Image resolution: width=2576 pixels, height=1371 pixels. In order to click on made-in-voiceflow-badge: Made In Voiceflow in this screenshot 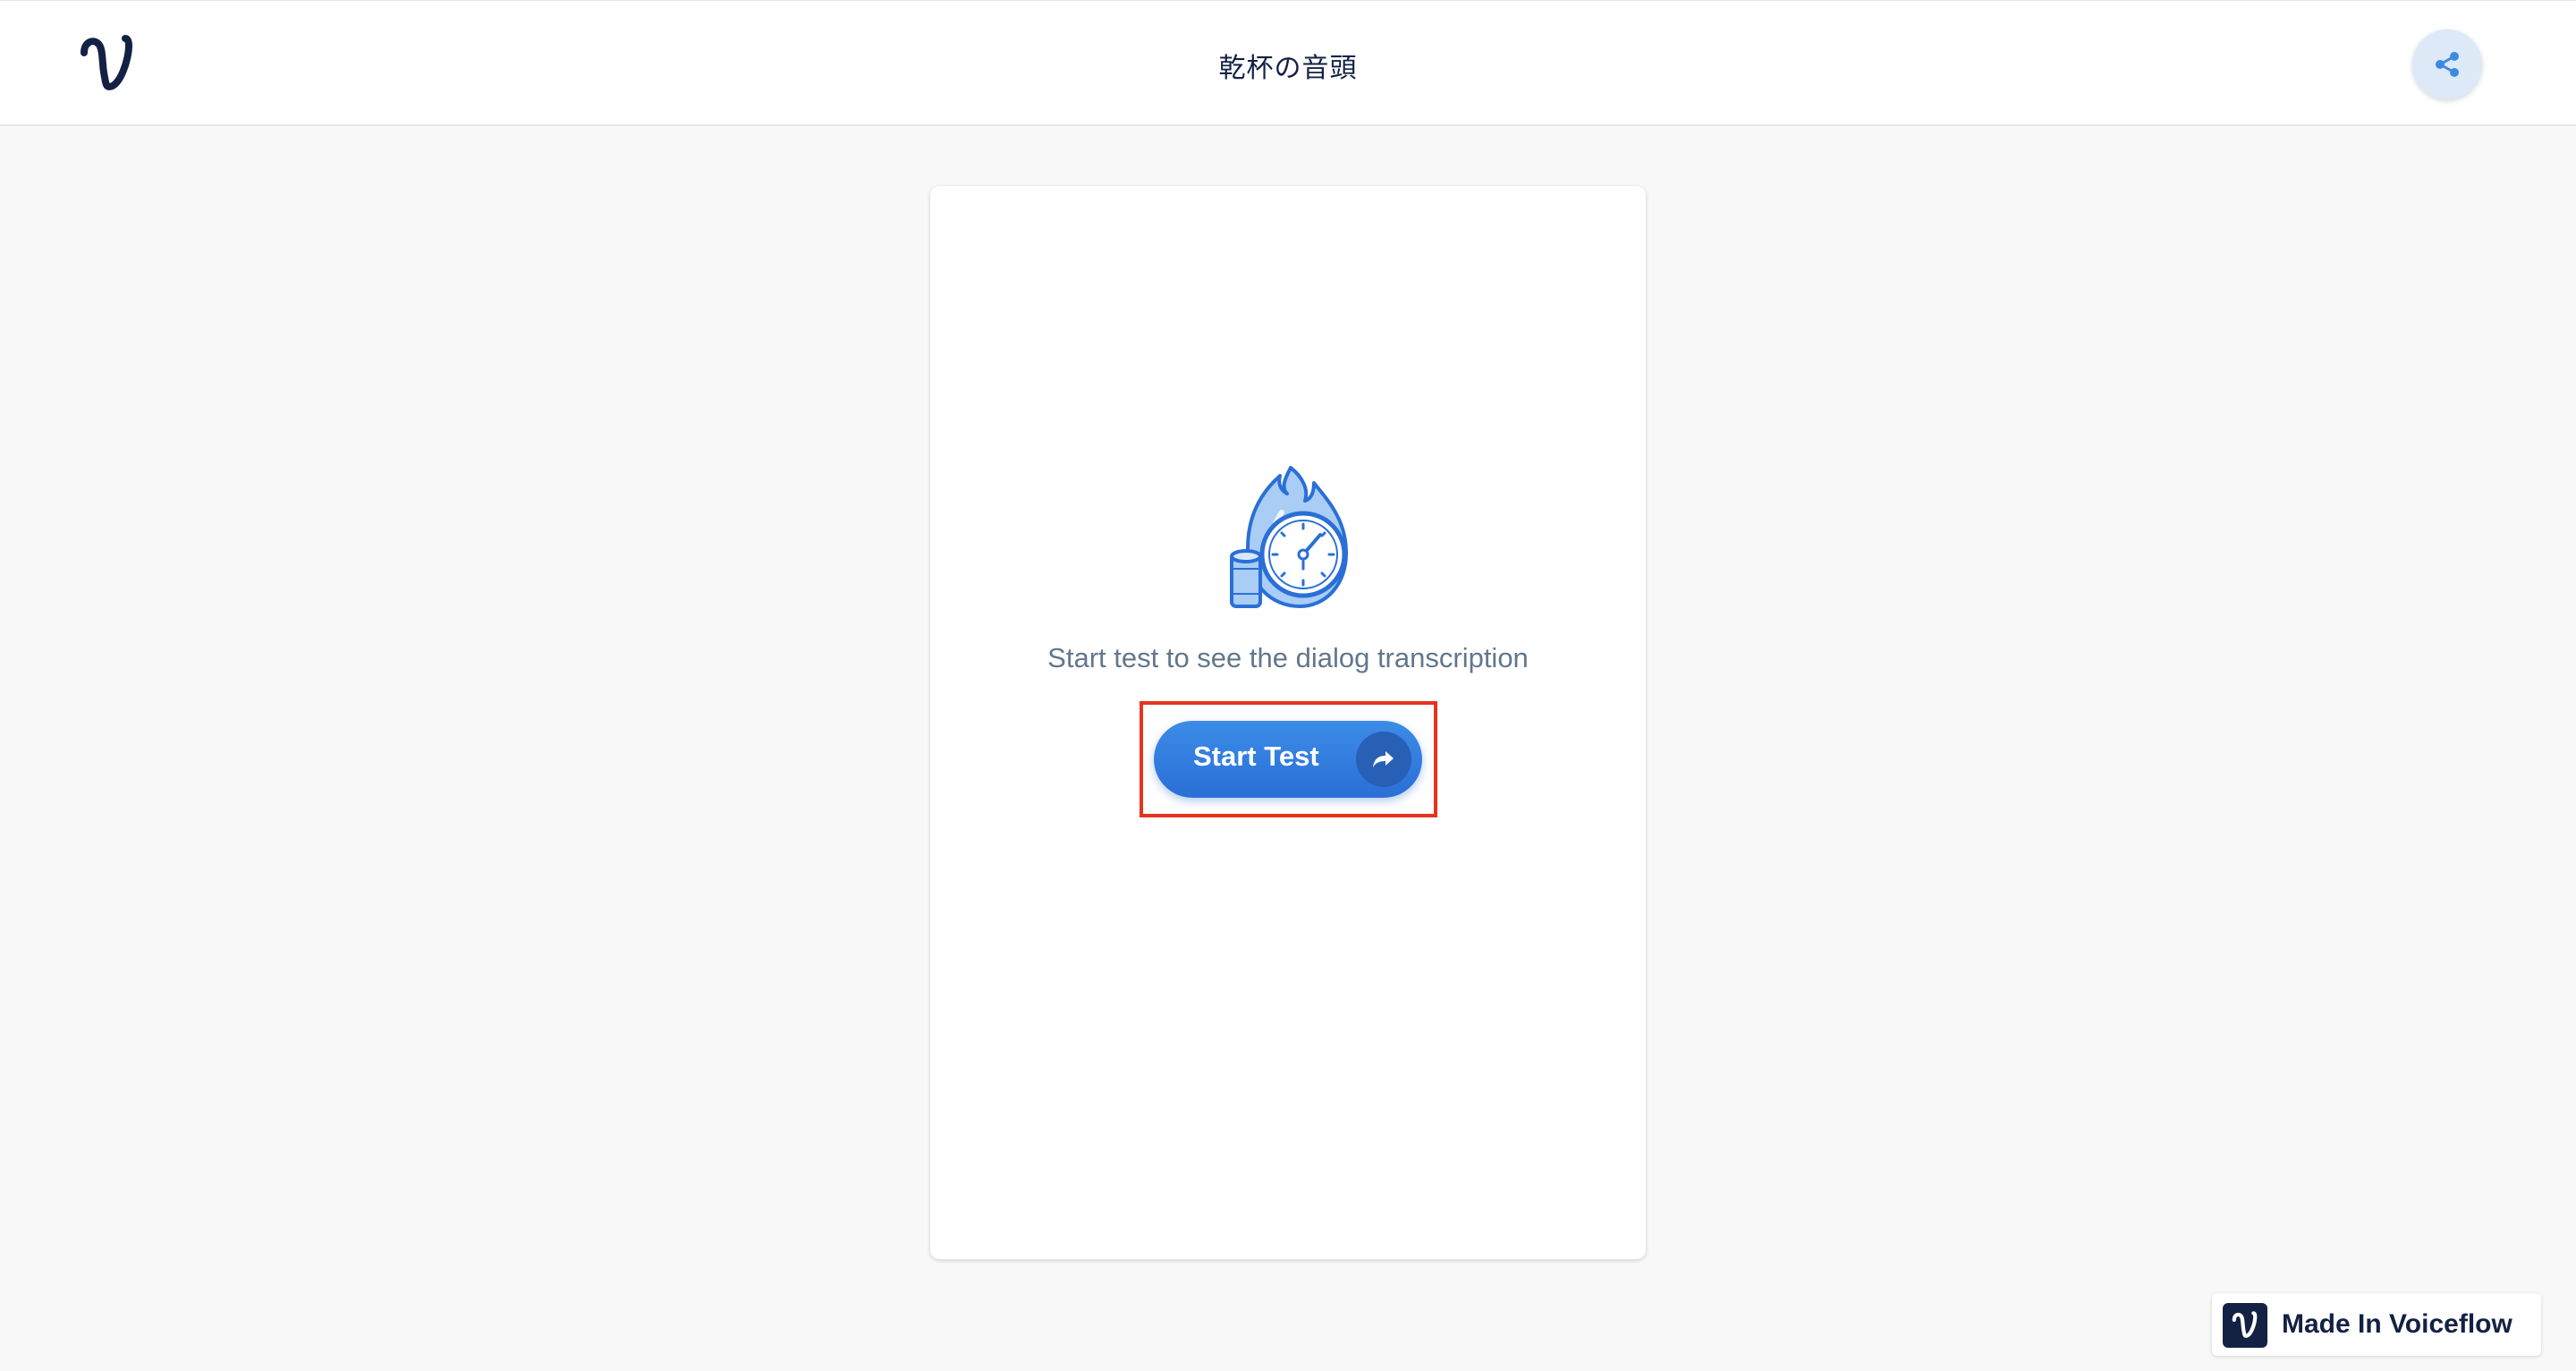, I will do `click(2376, 1324)`.